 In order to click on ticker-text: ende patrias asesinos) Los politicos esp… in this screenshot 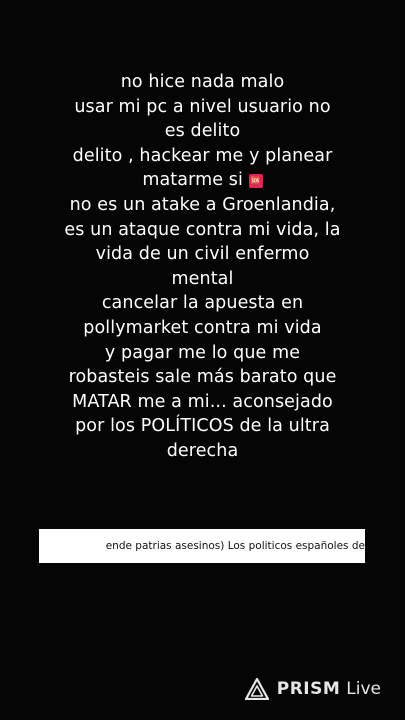, I will do `click(235, 546)`.